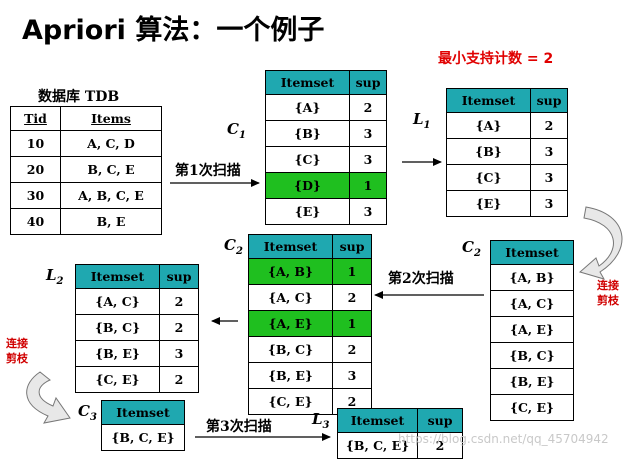 This screenshot has height=460, width=637. I want to click on db-cell: 20, so click(35, 169).